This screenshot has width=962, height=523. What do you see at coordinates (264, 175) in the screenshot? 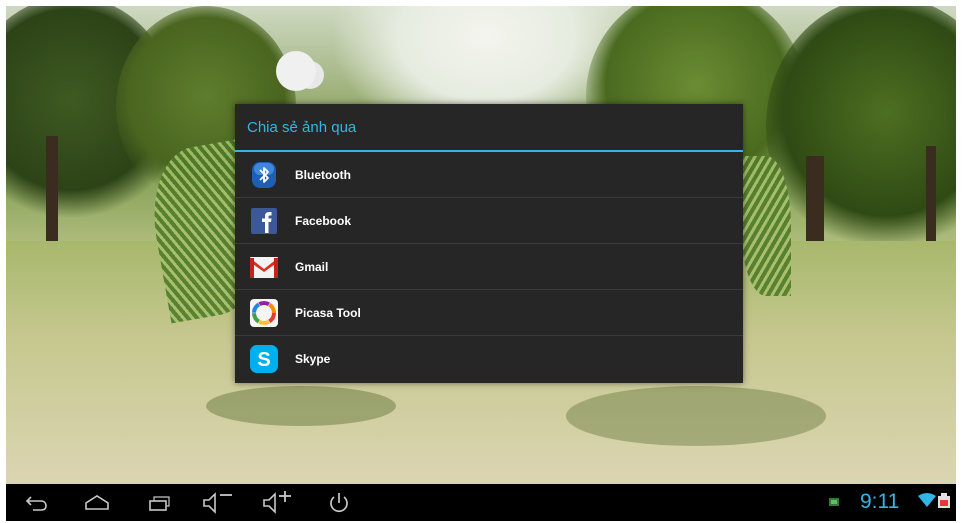
I see `bluetooth-icon` at bounding box center [264, 175].